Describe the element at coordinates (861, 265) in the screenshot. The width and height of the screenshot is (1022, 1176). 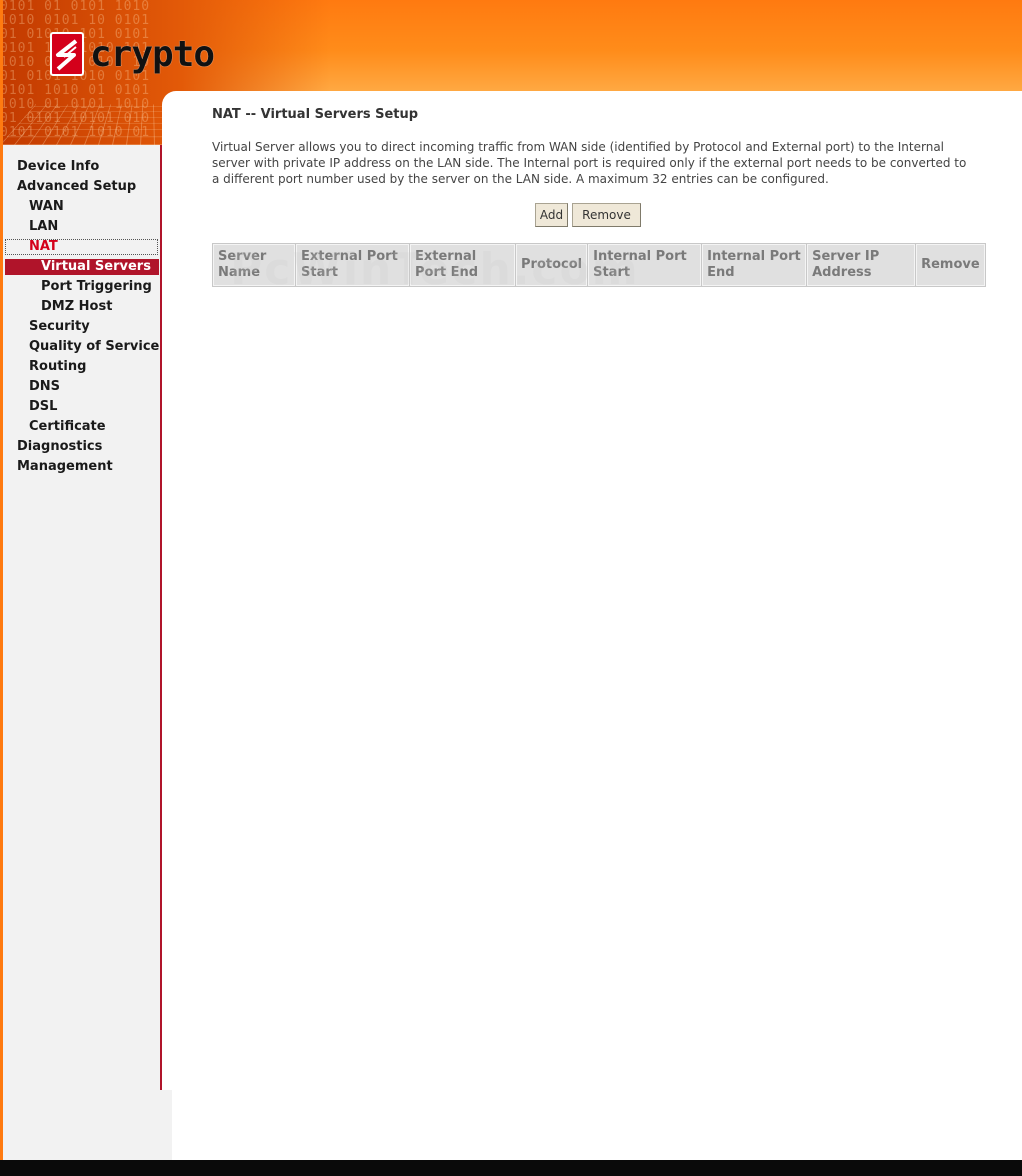
I see `column-header-server-ip-address: Server IP Address` at that location.